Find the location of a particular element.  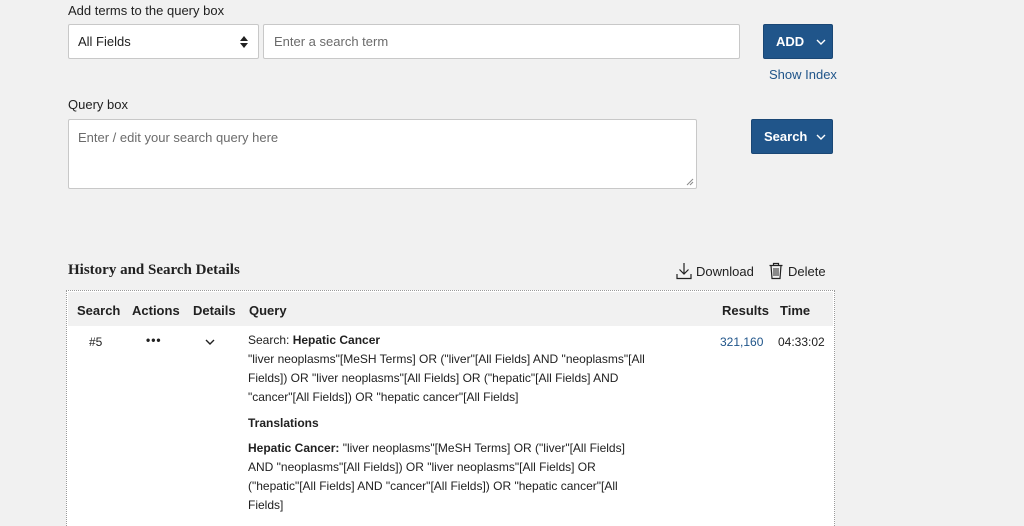

search-term-input: Enter a search term is located at coordinates (501, 41).